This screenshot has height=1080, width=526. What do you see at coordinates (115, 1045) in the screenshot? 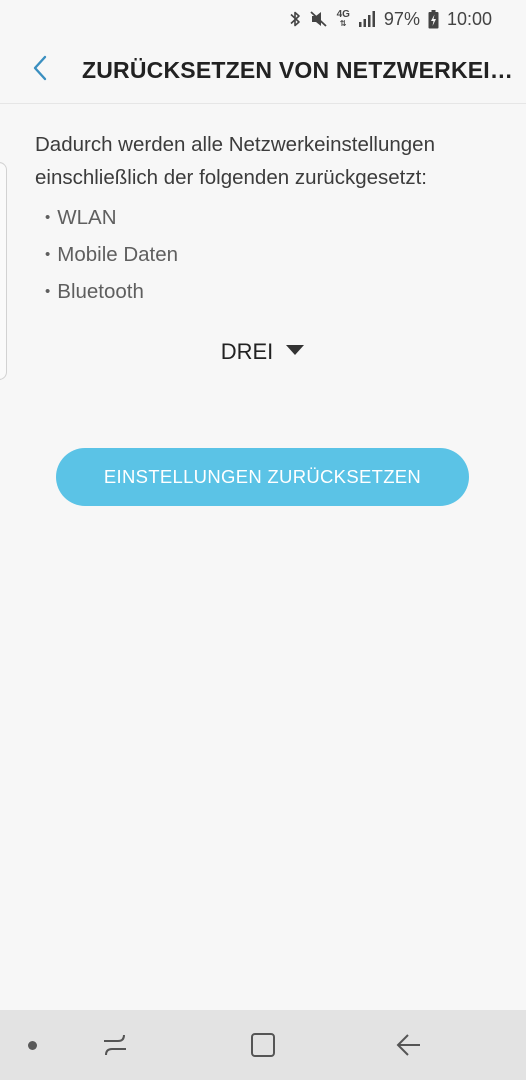
I see `recents-icon` at bounding box center [115, 1045].